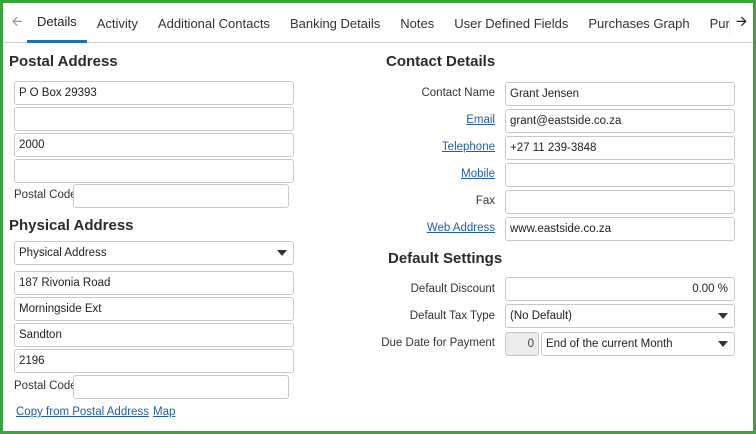  I want to click on postal-line3-input: 2000, so click(154, 145).